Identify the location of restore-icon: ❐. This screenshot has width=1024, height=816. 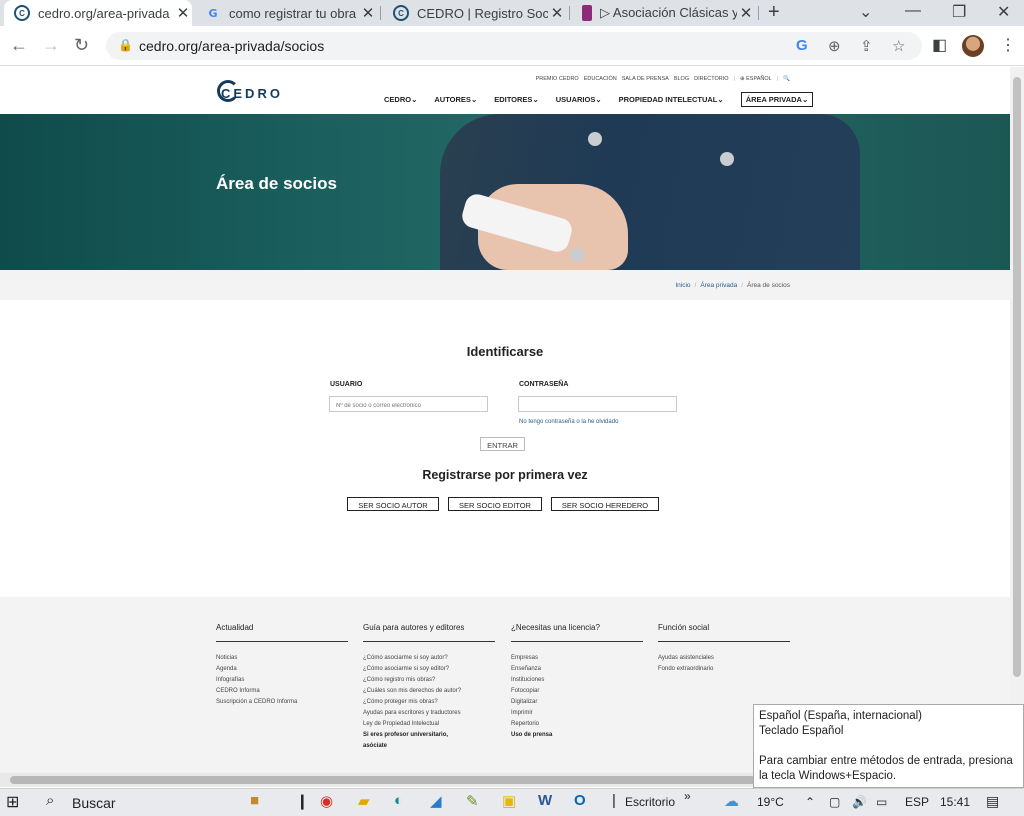
(959, 12).